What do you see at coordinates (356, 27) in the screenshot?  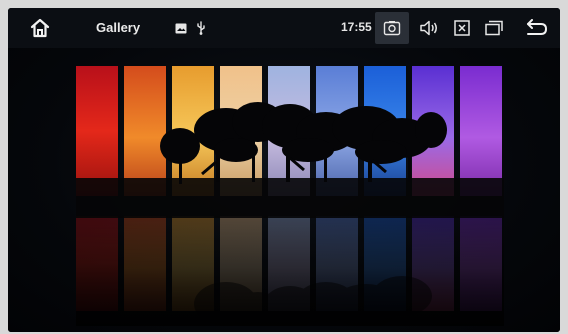 I see `clock: 17:55` at bounding box center [356, 27].